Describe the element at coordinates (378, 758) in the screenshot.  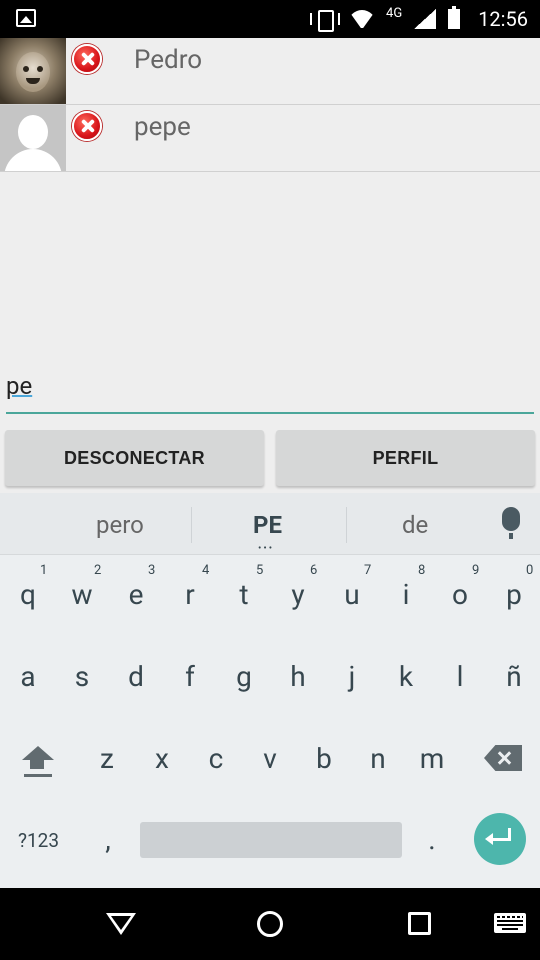
I see `key-n: n` at that location.